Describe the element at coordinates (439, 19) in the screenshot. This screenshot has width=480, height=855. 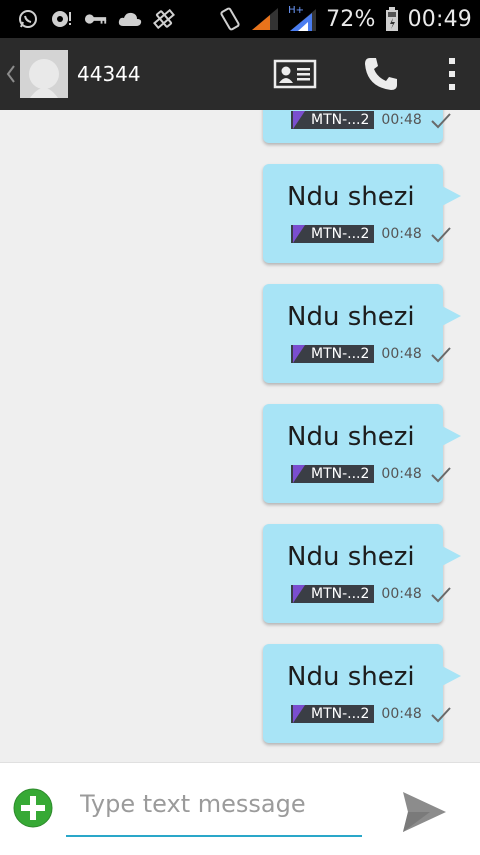
I see `clock: 00:49` at that location.